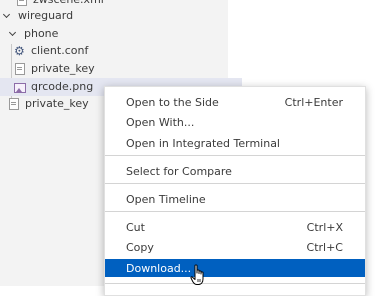  Describe the element at coordinates (19, 51) in the screenshot. I see `gear-icon: ⚙` at that location.